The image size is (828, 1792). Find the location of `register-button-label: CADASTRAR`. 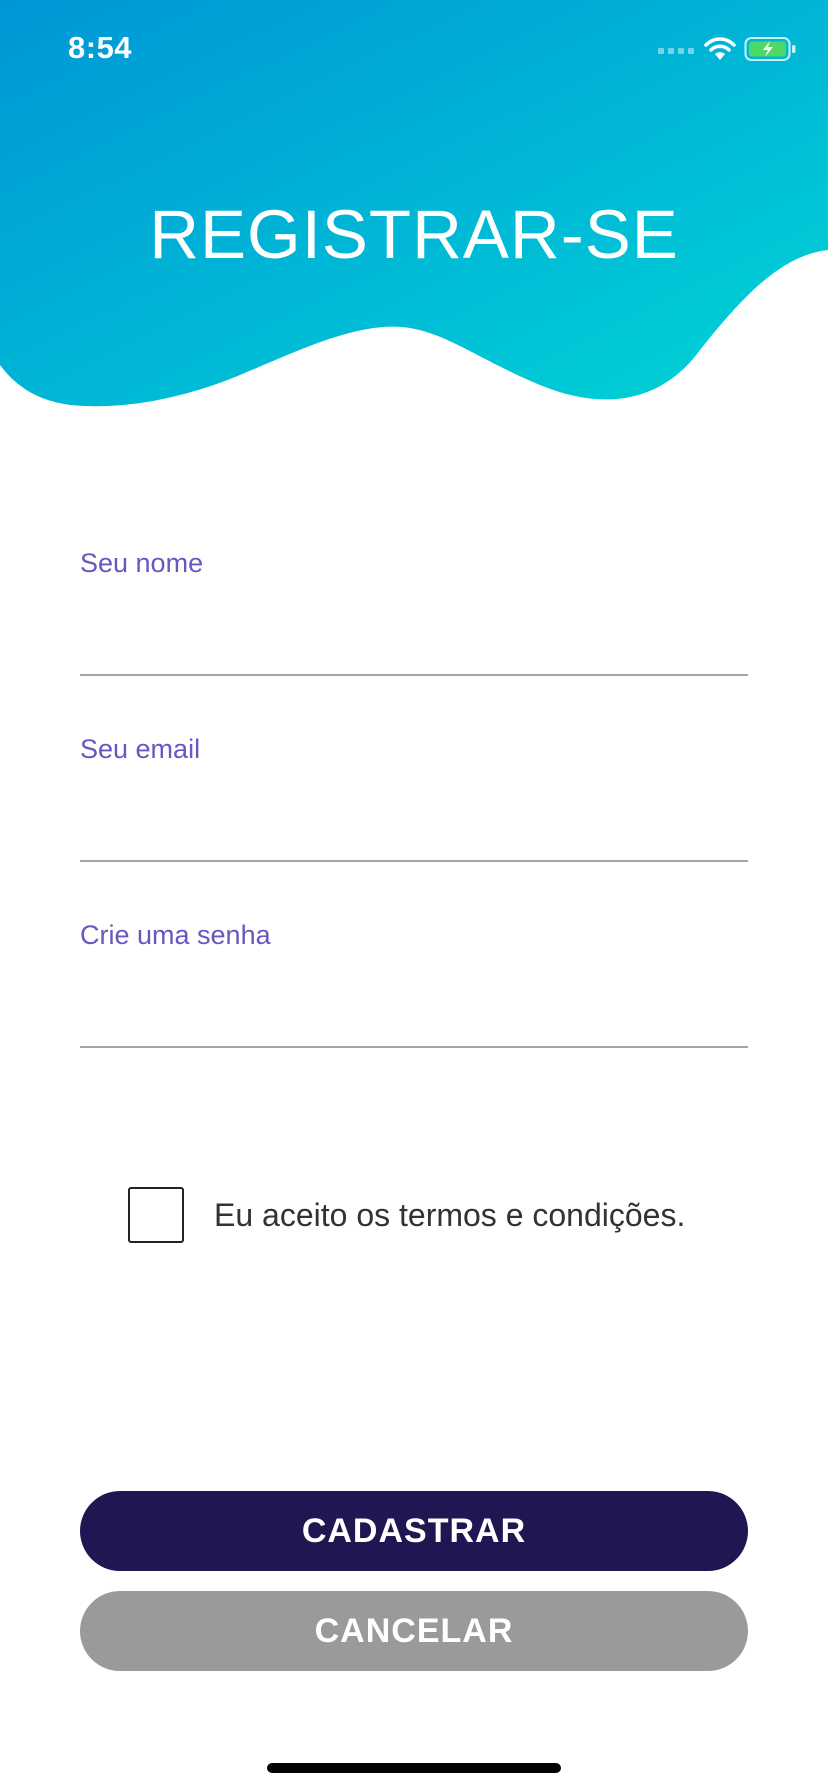

register-button-label: CADASTRAR is located at coordinates (414, 1530).